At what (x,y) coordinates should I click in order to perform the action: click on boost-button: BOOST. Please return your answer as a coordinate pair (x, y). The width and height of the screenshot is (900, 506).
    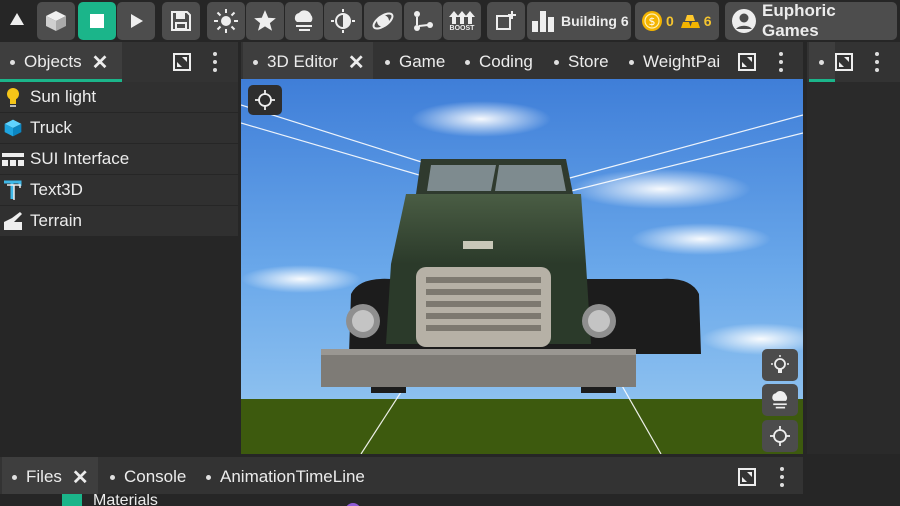
    Looking at the image, I should click on (462, 21).